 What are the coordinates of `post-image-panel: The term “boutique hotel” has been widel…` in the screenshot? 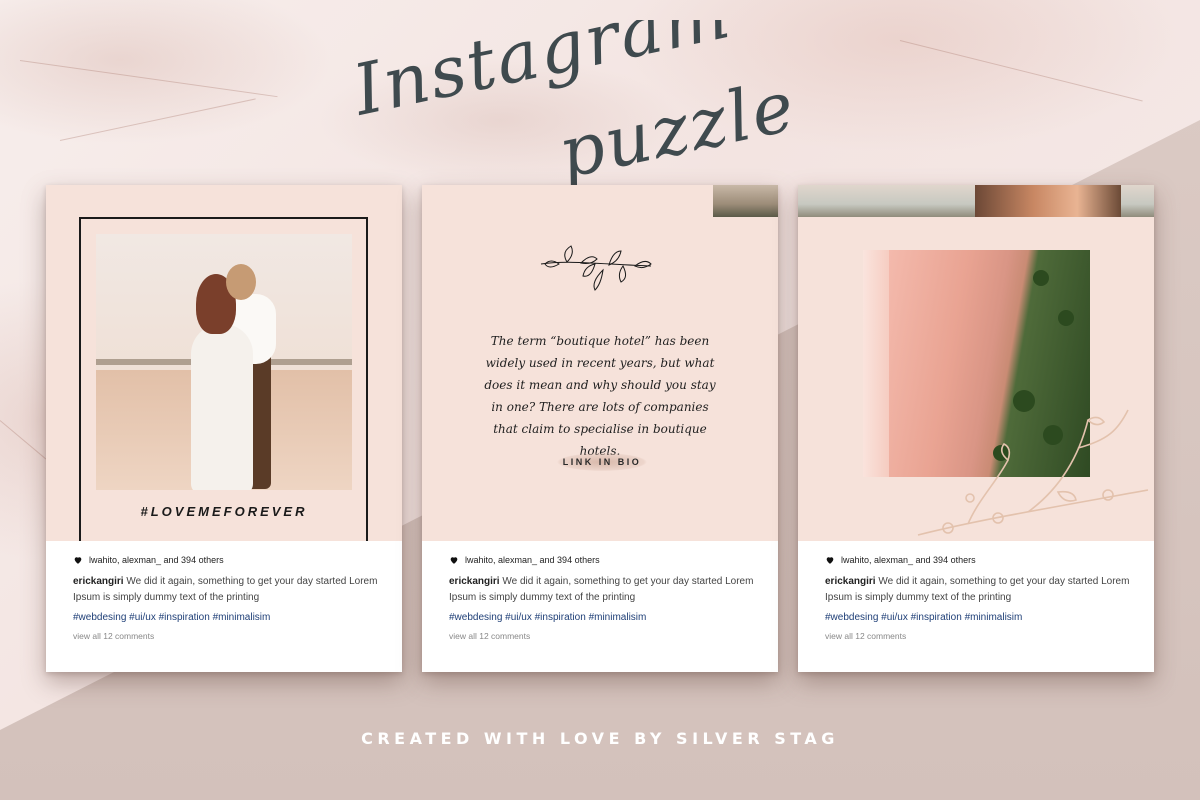 It's located at (600, 363).